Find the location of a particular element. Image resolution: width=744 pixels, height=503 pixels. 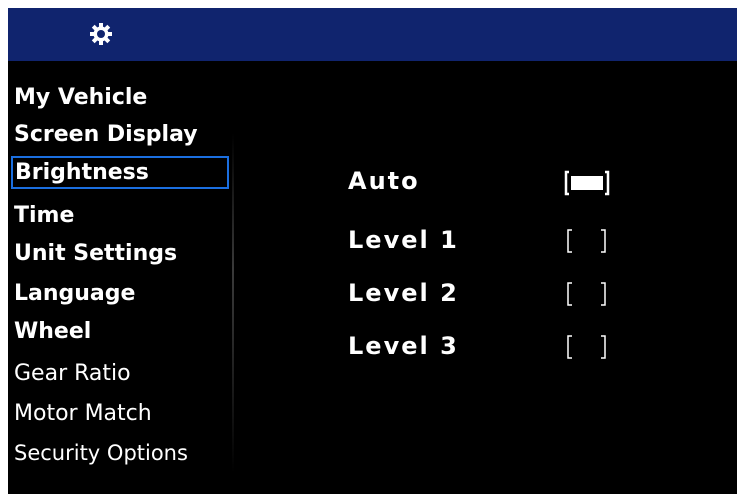

menu-item-language: Language is located at coordinates (73, 293).